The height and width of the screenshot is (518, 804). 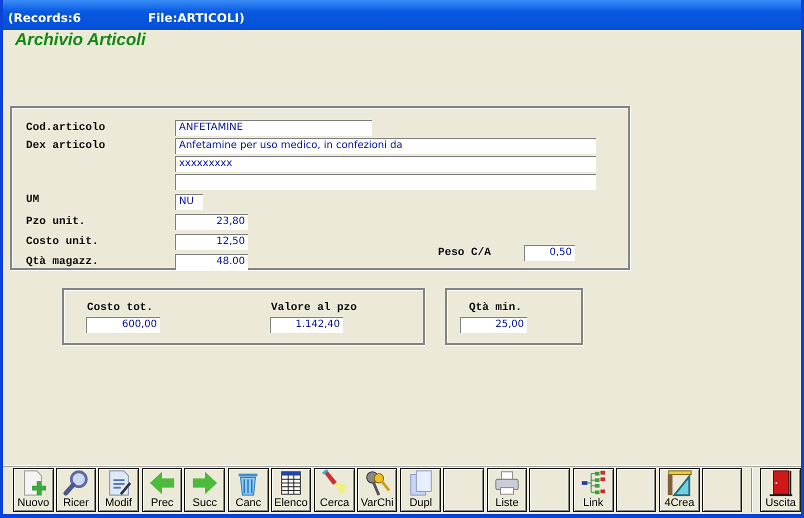 I want to click on toolbar-button: Link, so click(x=593, y=490).